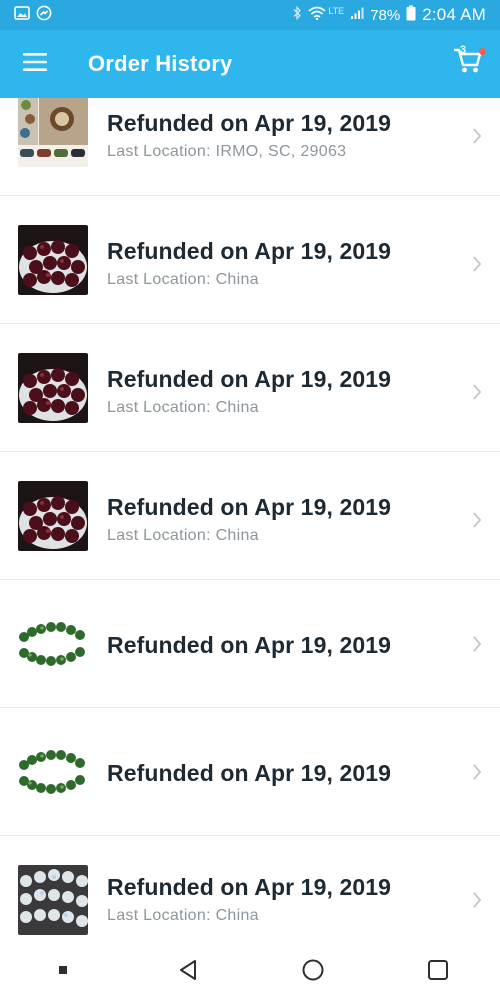 The height and width of the screenshot is (1000, 500). What do you see at coordinates (468, 62) in the screenshot?
I see `cart-button: 3` at bounding box center [468, 62].